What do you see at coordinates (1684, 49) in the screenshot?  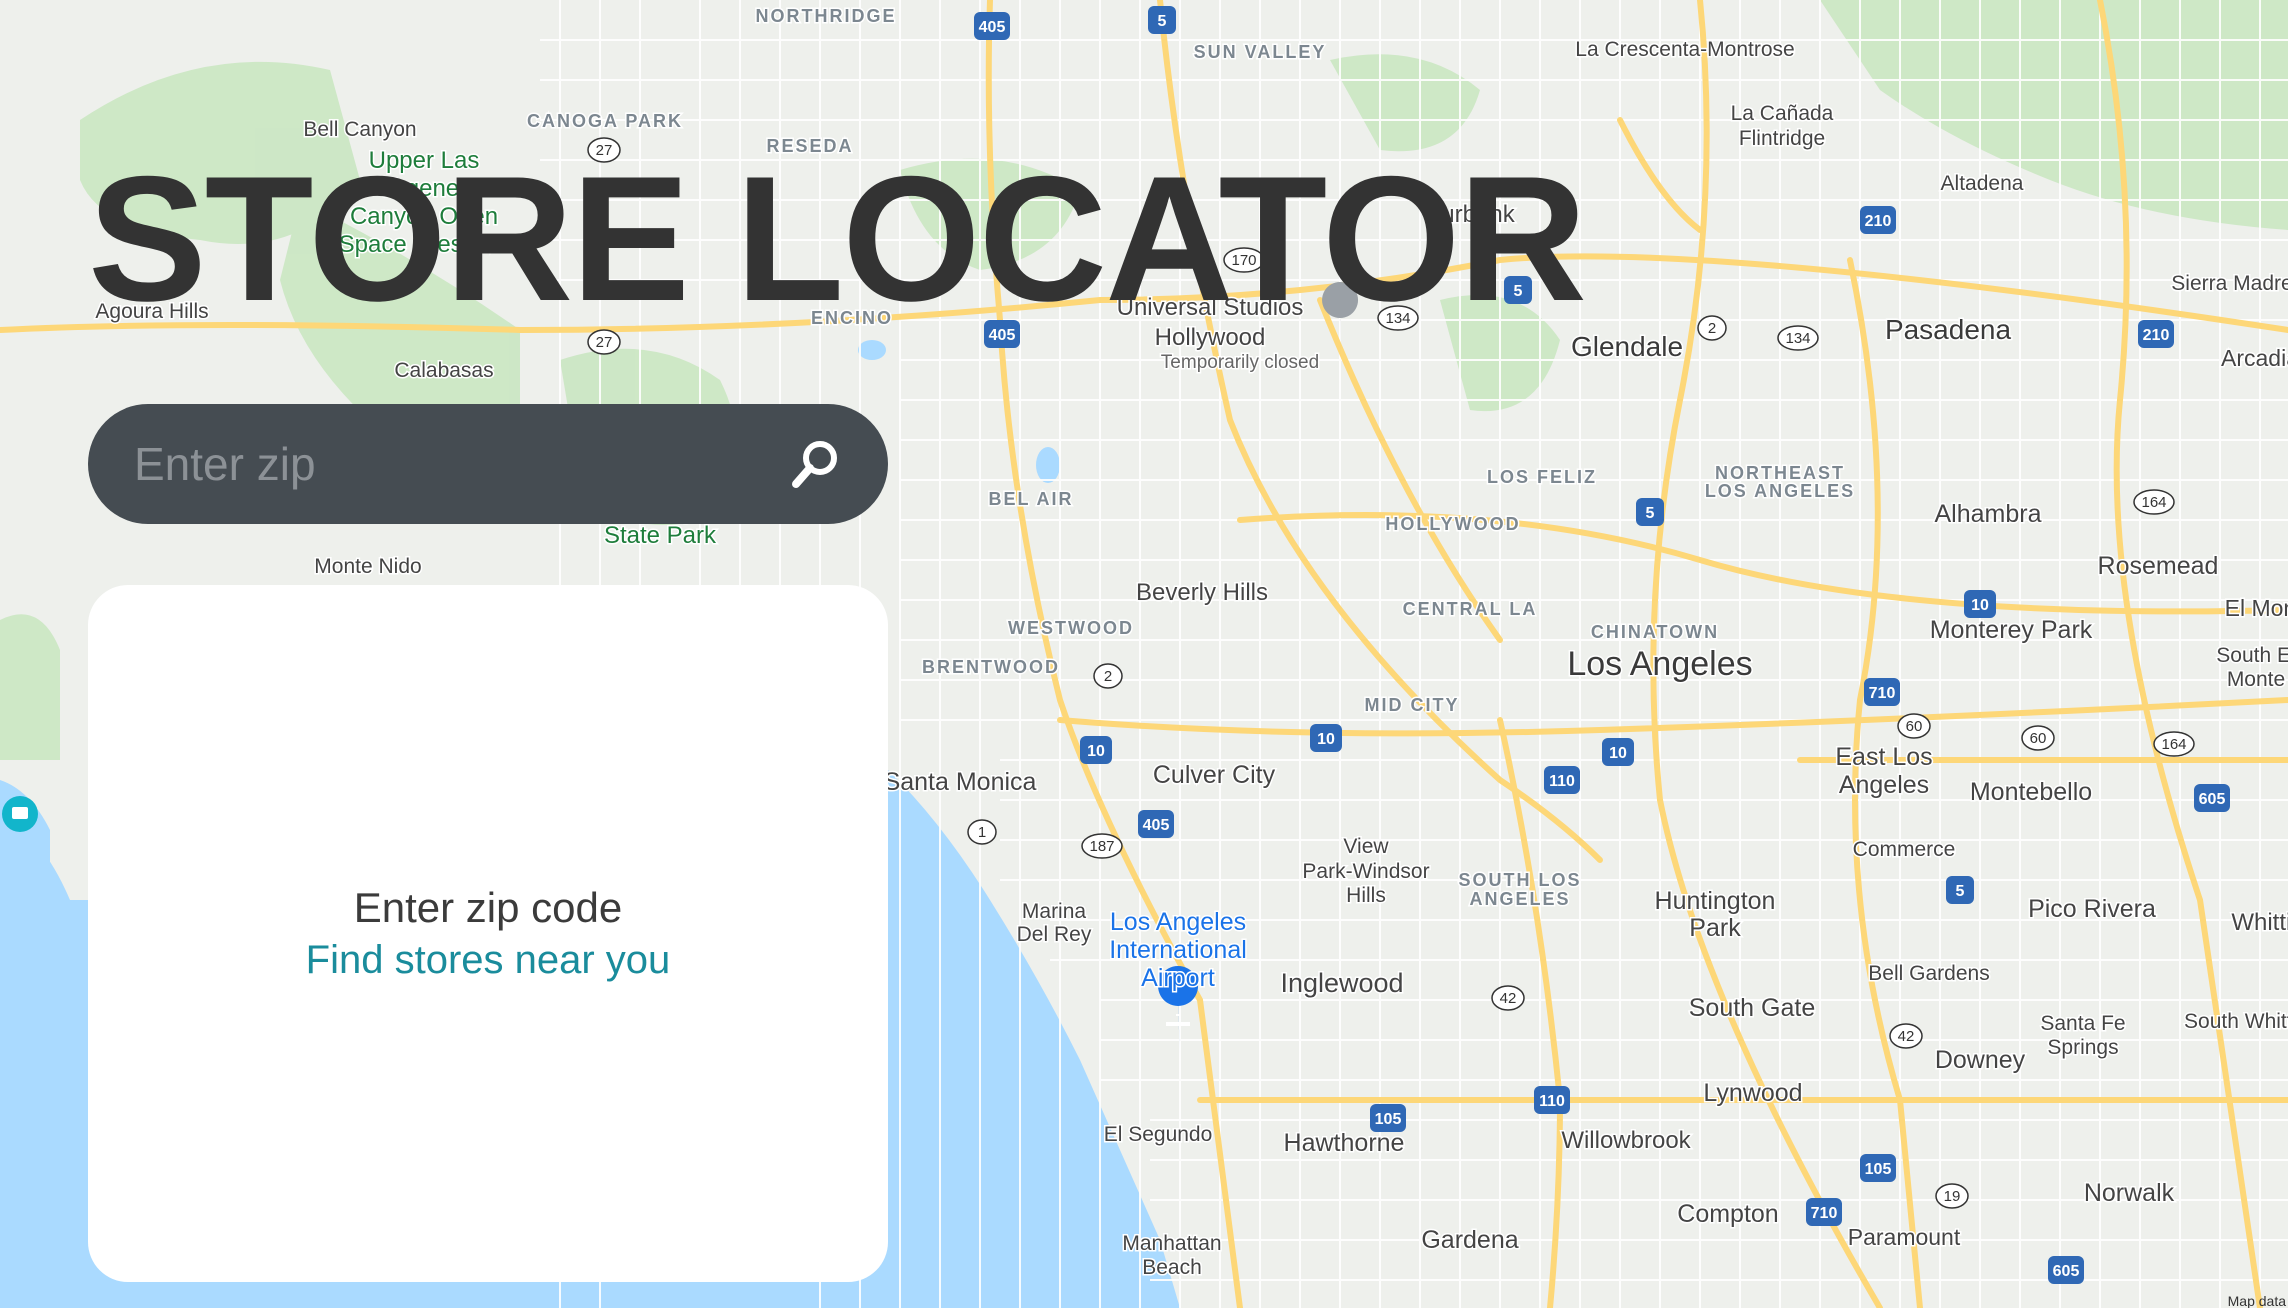 I see `map-place-label: La Crescenta-Montrose` at bounding box center [1684, 49].